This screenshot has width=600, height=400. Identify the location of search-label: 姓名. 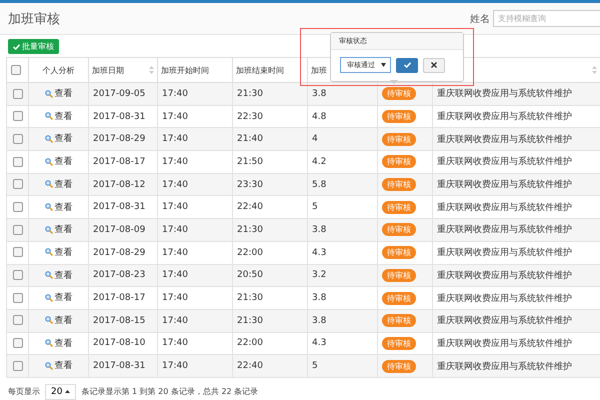
(480, 19).